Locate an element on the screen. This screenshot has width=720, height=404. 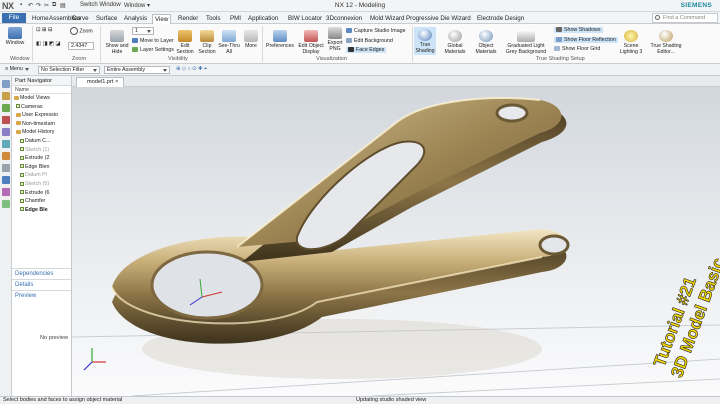
edit-background-button: Edit Background is located at coordinates (369, 41).